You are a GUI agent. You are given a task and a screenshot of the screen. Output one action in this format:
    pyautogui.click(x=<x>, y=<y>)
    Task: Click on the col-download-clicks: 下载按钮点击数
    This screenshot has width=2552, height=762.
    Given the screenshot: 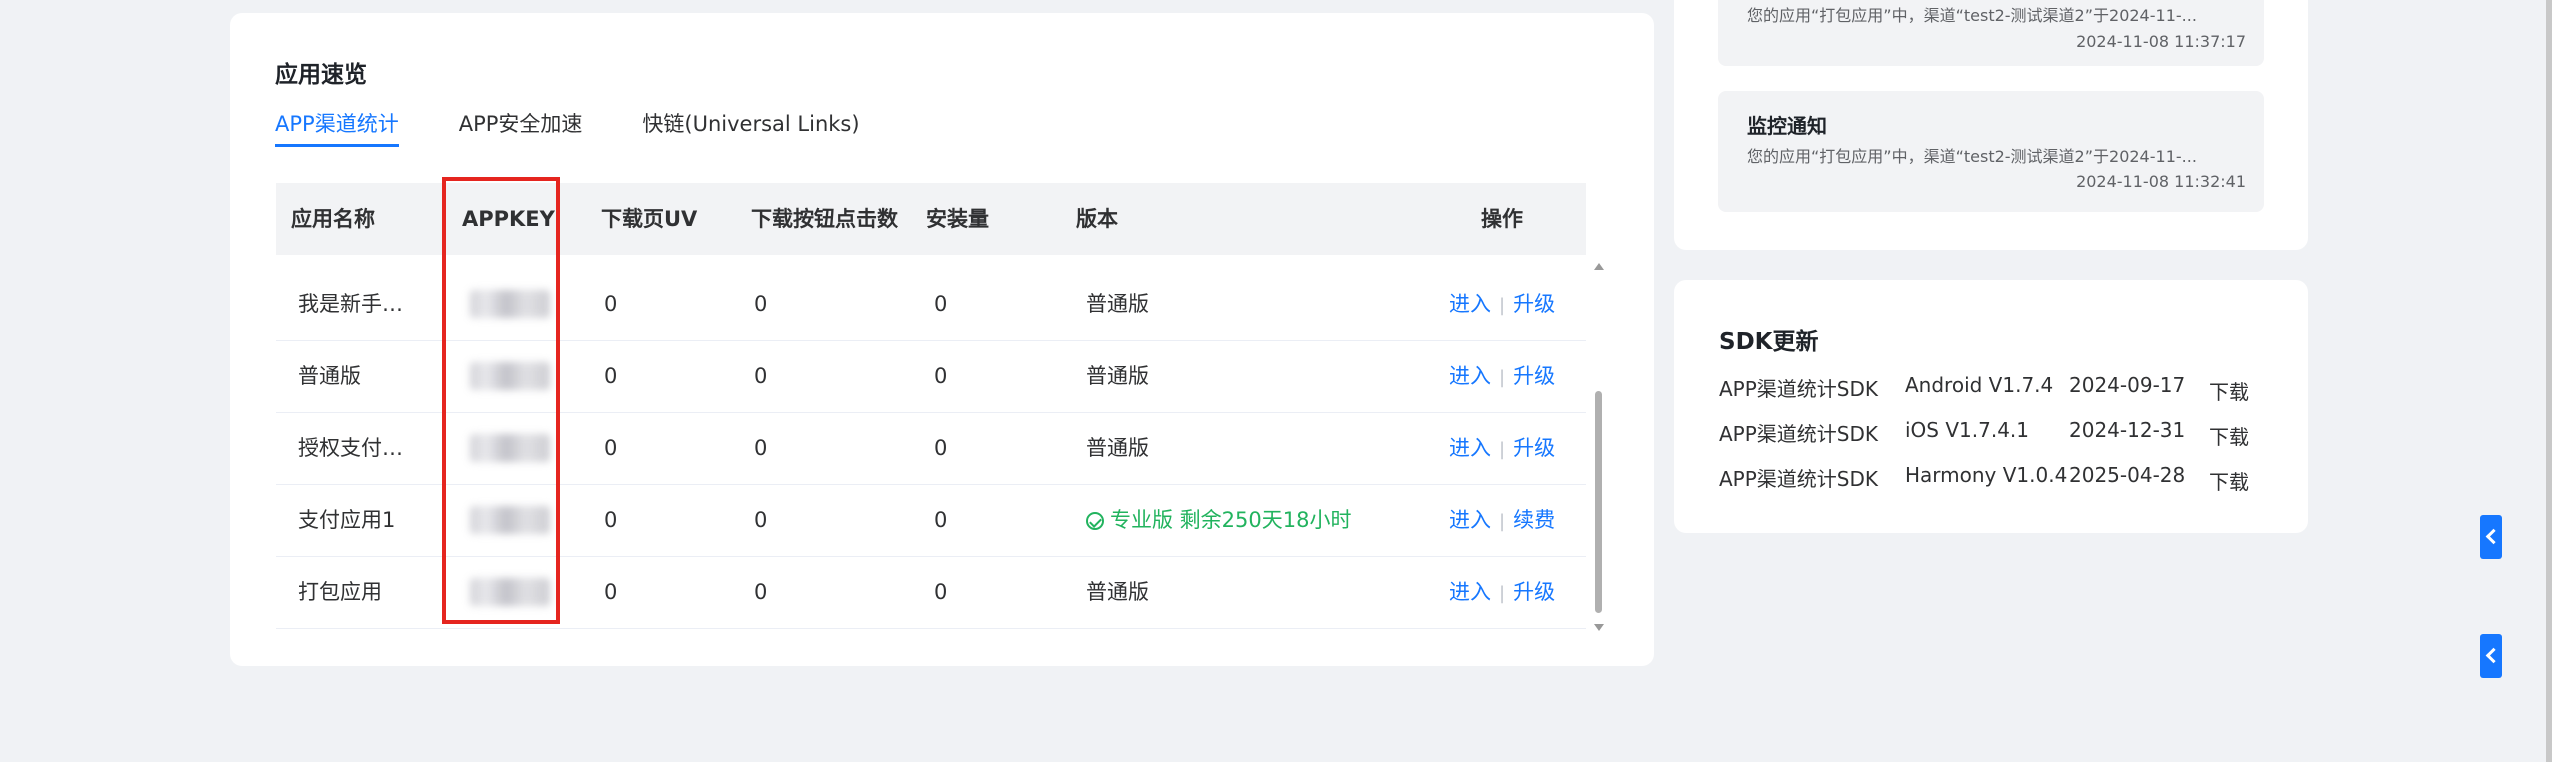 What is the action you would take?
    pyautogui.click(x=824, y=219)
    